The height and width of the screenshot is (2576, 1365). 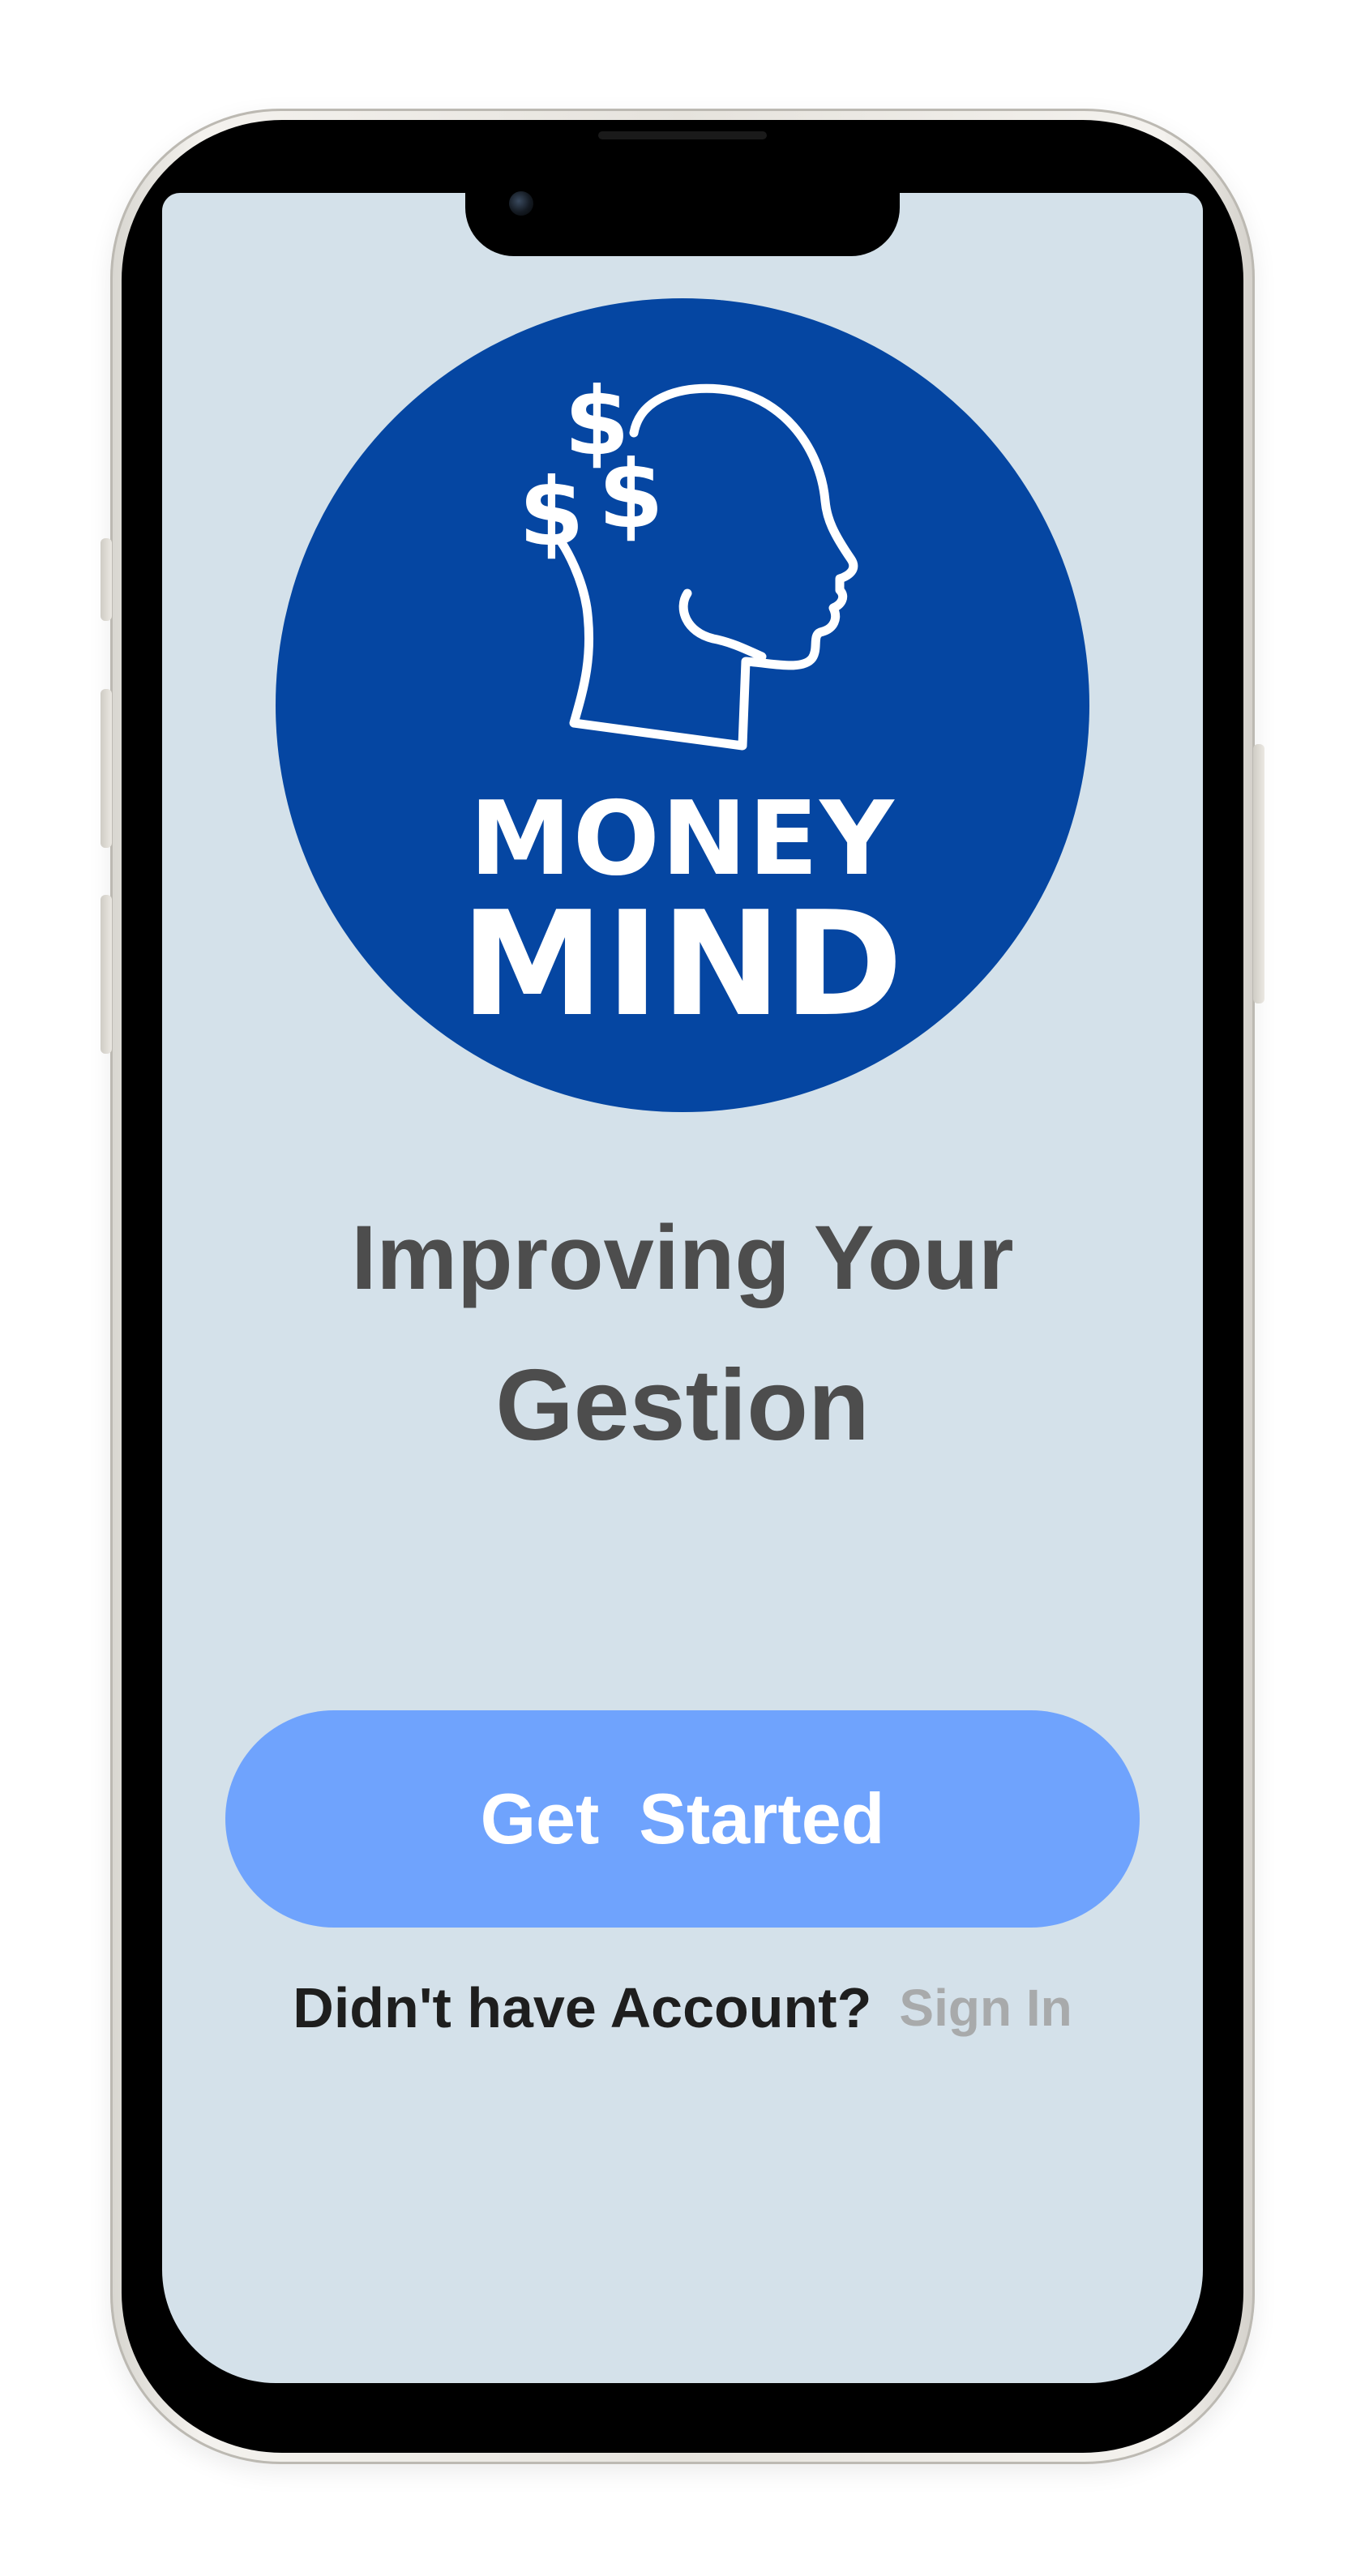 I want to click on head-with-dollar-signs-icon: $ $ $, so click(x=688, y=559).